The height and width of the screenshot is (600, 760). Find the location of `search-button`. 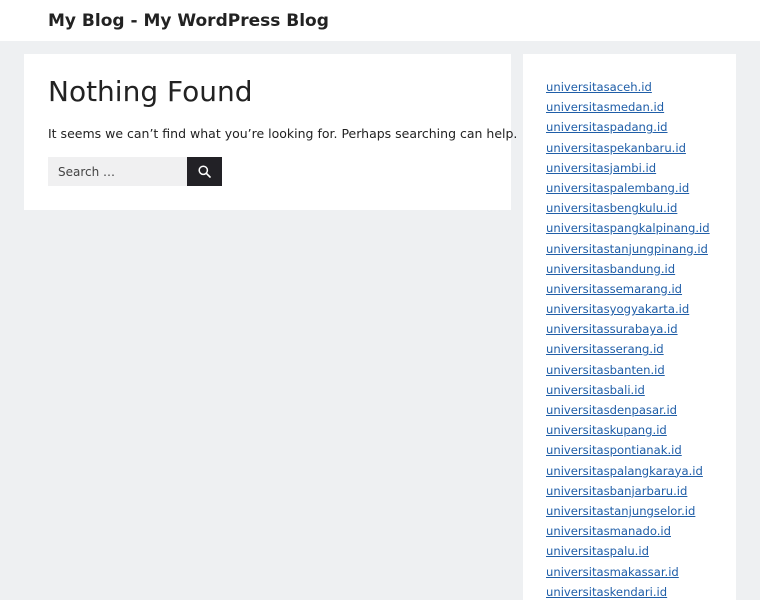

search-button is located at coordinates (204, 171).